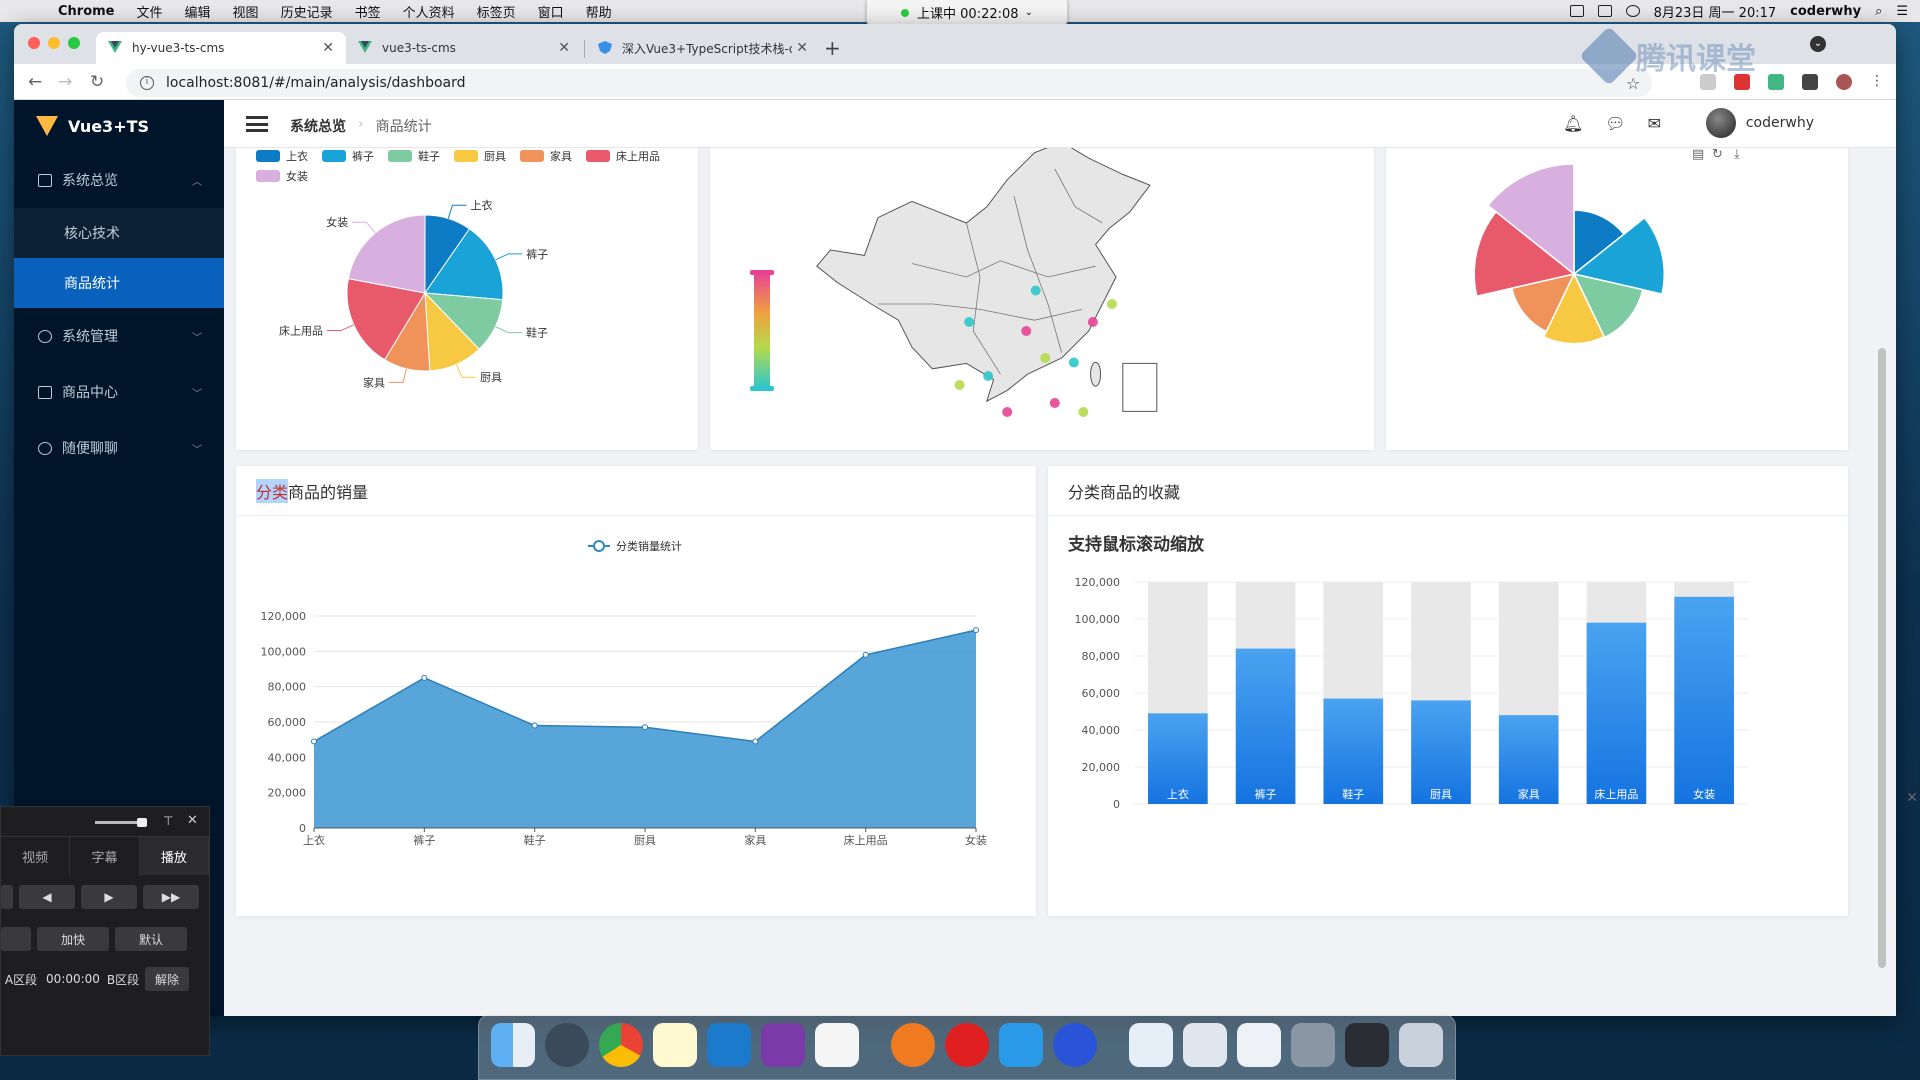 The image size is (1920, 1080). What do you see at coordinates (1615, 123) in the screenshot?
I see `chat-icon: 💬︎` at bounding box center [1615, 123].